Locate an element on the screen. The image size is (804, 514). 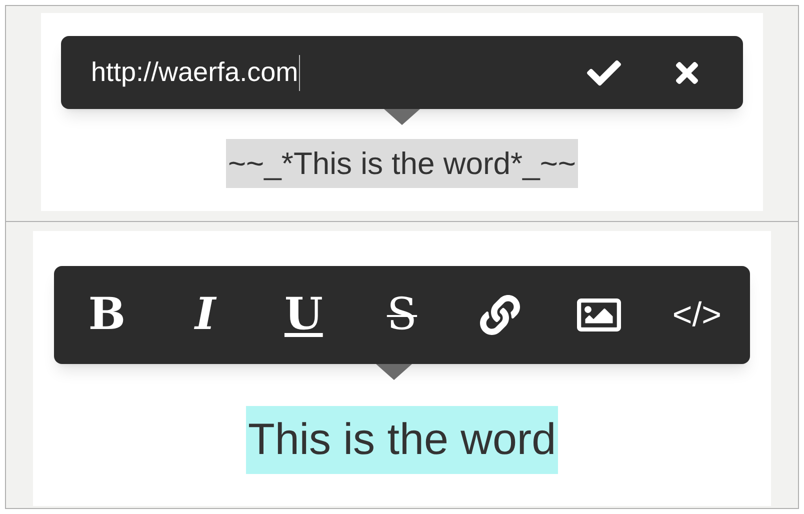
selected-markdown-text: ~~_*This is the word*_~~ is located at coordinates (402, 163).